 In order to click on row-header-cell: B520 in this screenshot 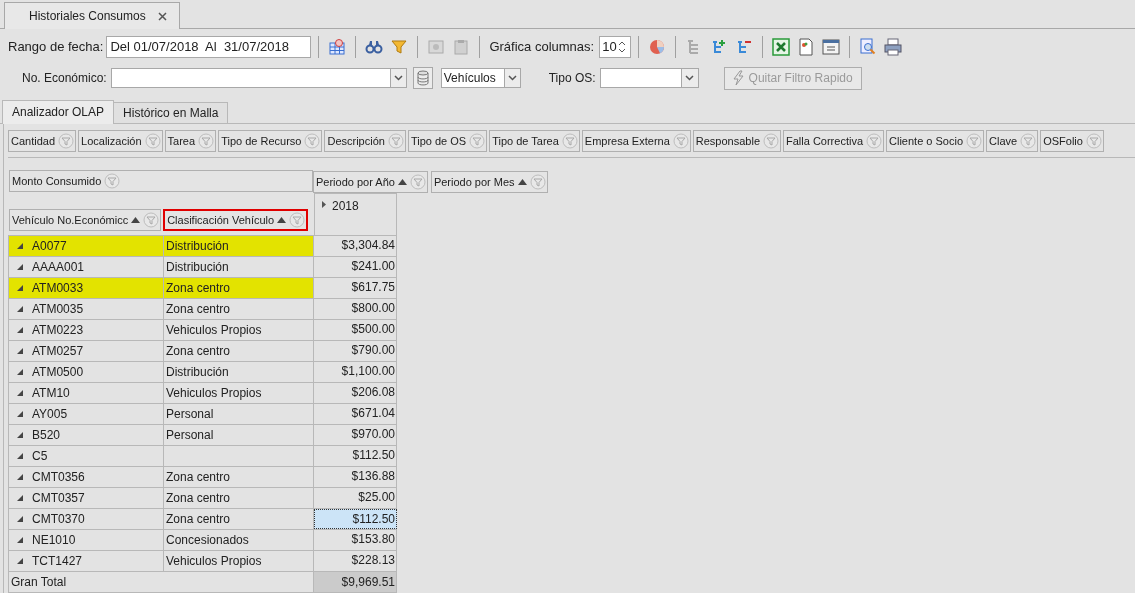, I will do `click(86, 435)`.